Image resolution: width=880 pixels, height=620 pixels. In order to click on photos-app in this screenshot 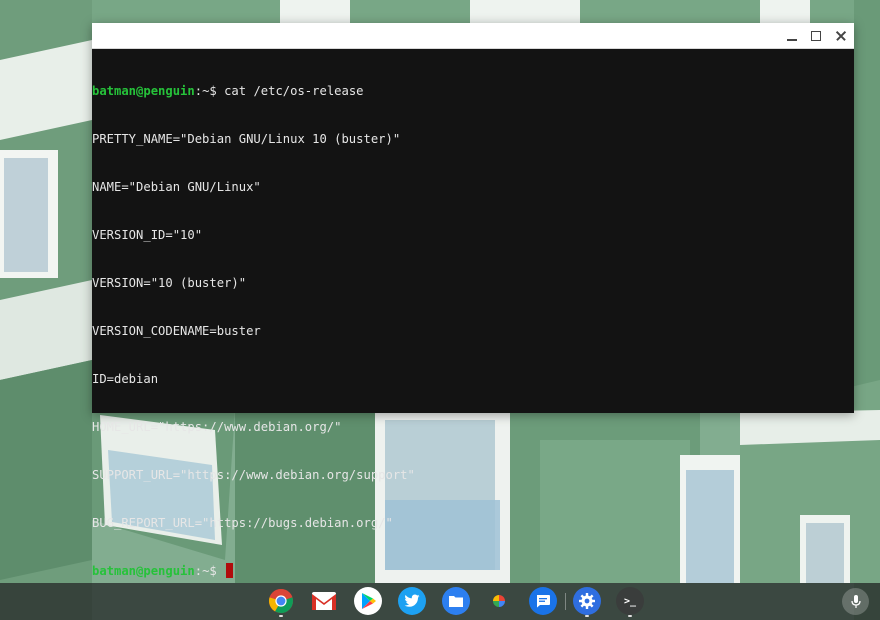, I will do `click(499, 601)`.